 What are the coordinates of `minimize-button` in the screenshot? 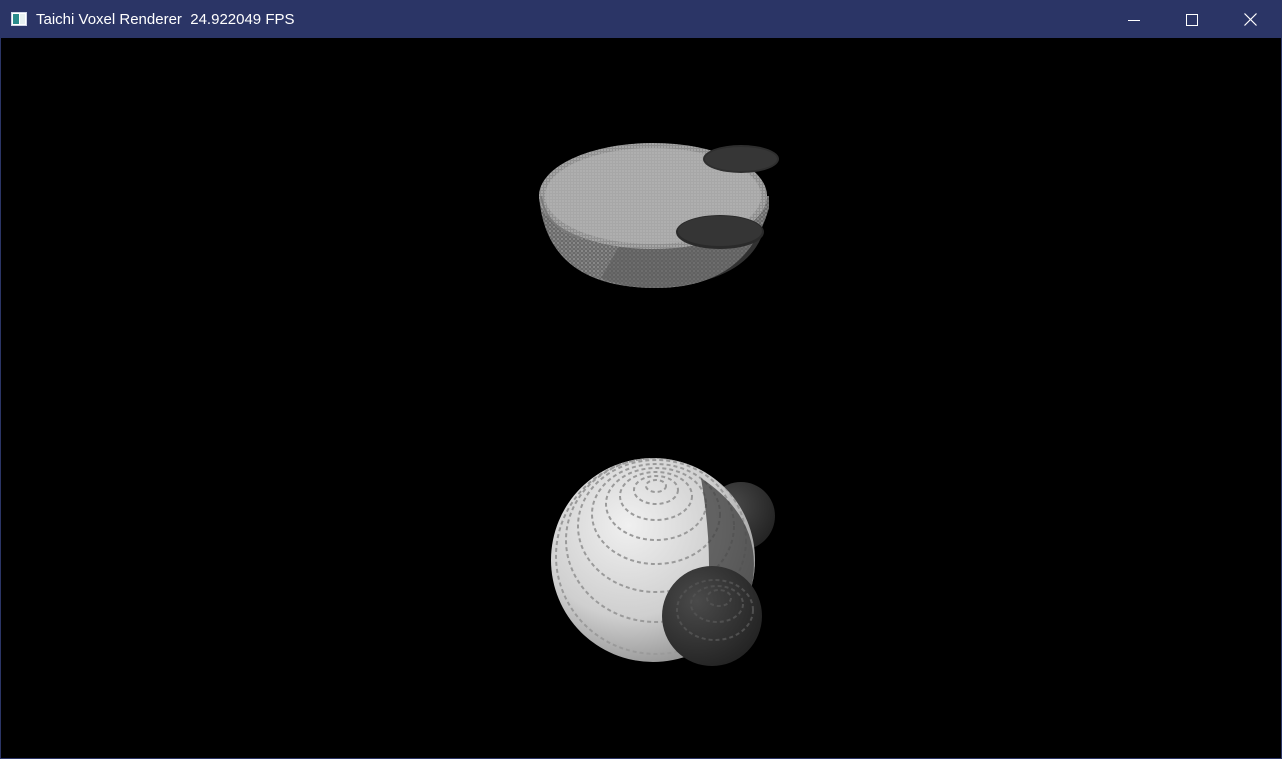 It's located at (1134, 19).